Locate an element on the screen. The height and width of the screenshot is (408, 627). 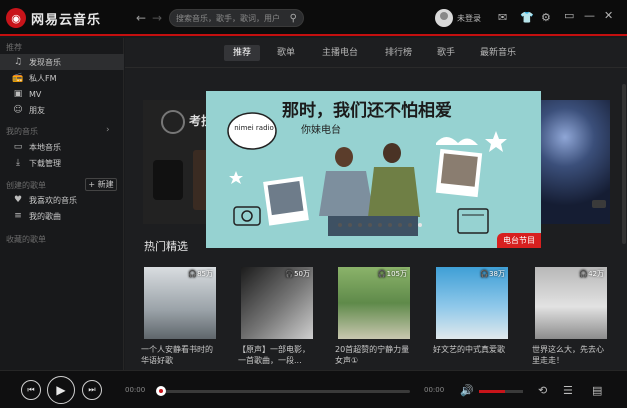
sidebar-item-discover: ♫ 发现音乐 is located at coordinates (62, 62).